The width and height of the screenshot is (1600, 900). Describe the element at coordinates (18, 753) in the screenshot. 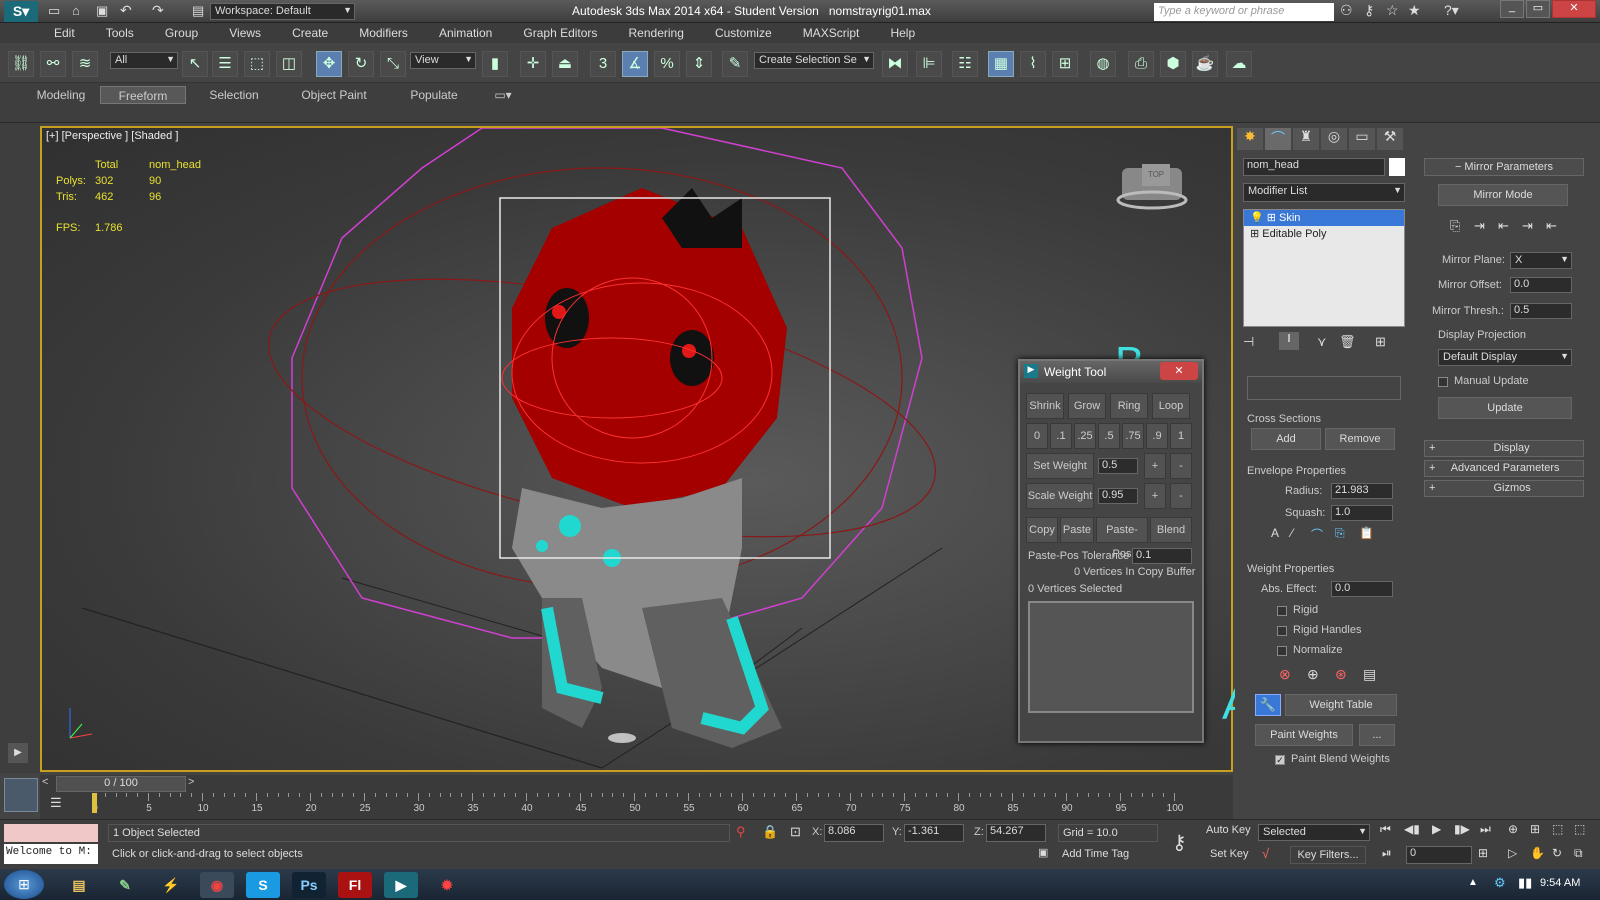

I see `play-arrow-icon: ▶` at that location.